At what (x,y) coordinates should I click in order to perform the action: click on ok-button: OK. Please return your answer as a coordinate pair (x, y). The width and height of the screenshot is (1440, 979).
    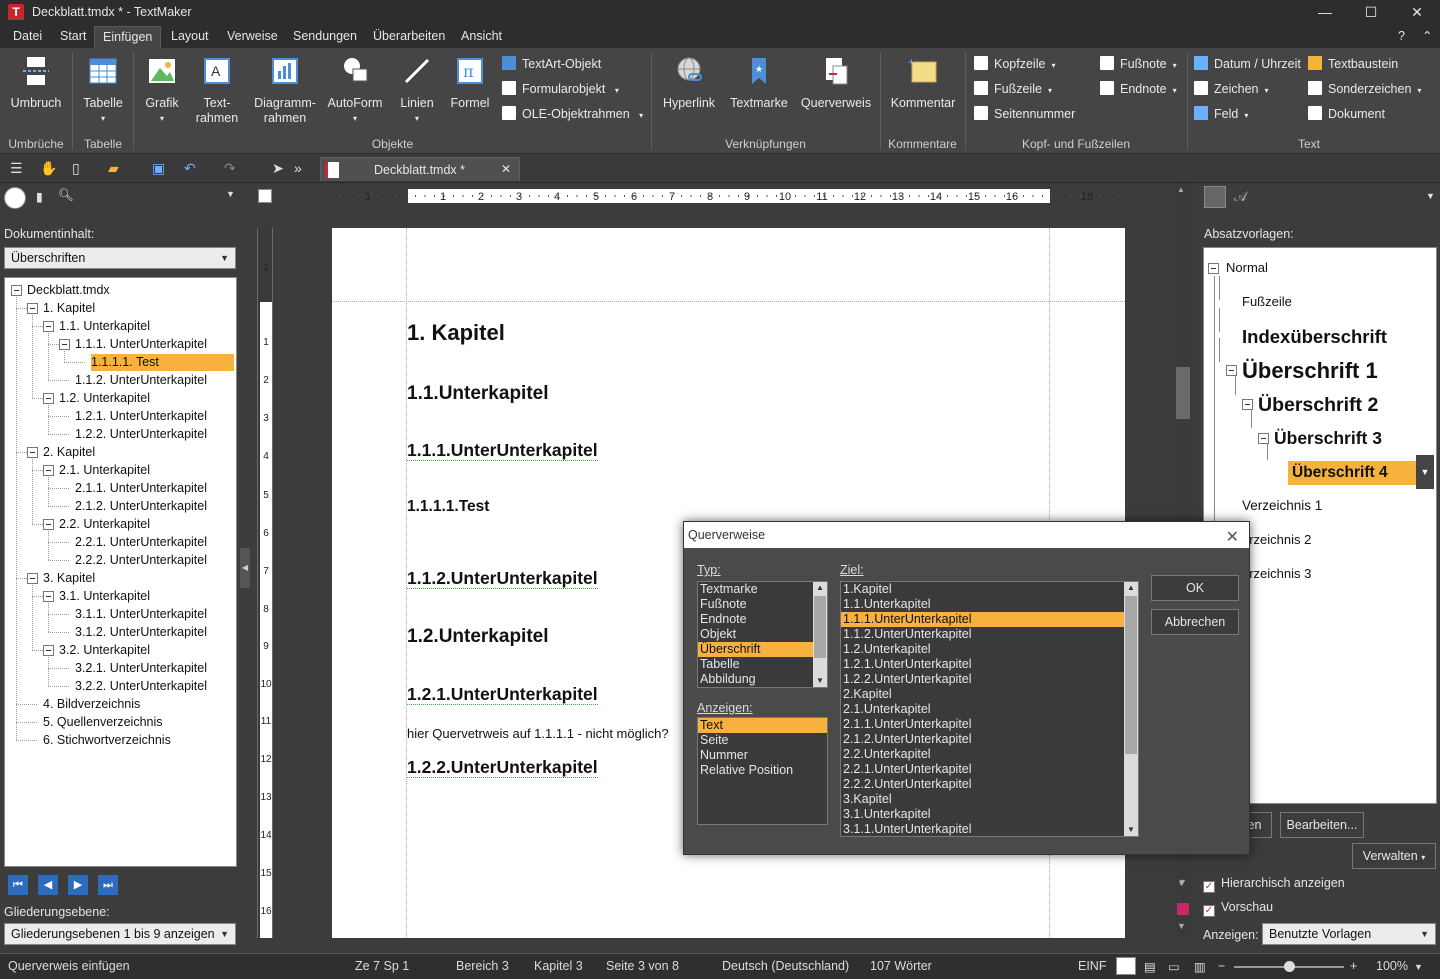
    Looking at the image, I should click on (1195, 588).